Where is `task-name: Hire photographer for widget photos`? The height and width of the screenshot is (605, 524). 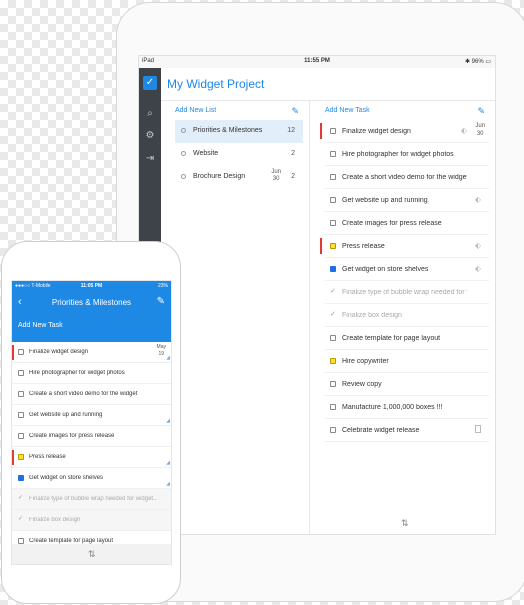 task-name: Hire photographer for widget photos is located at coordinates (77, 373).